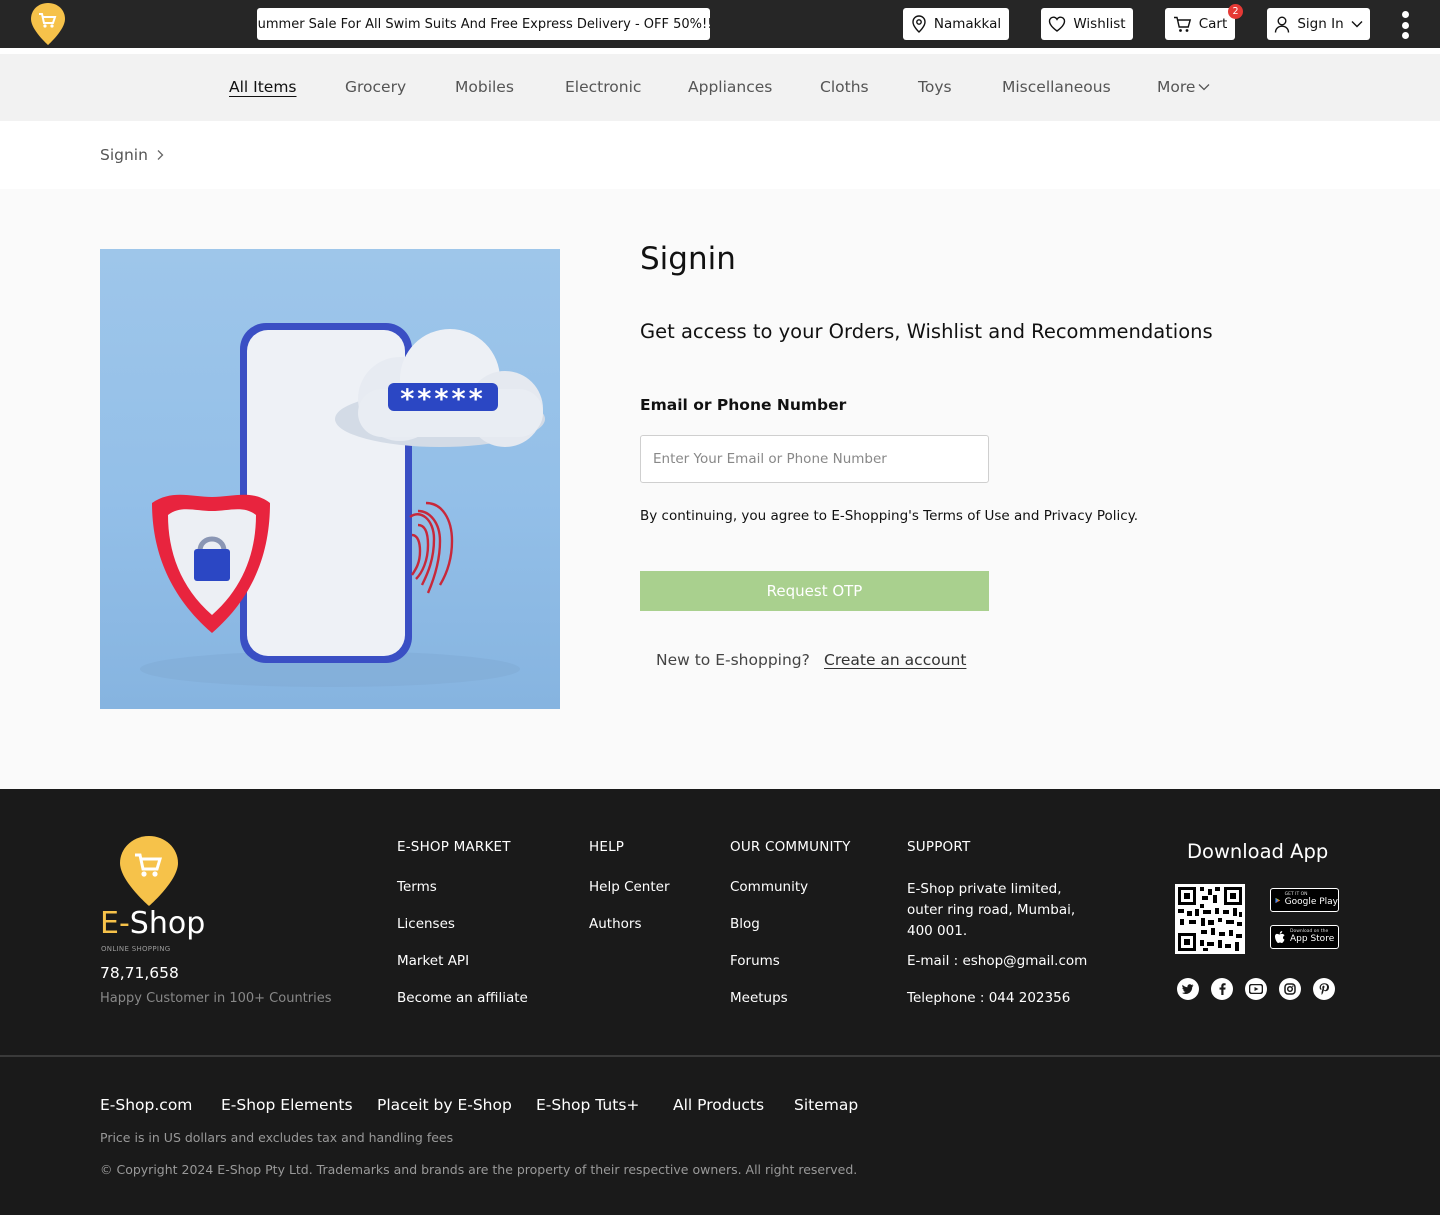 The height and width of the screenshot is (1215, 1440). I want to click on new-user-text: New to E-shopping?, so click(733, 660).